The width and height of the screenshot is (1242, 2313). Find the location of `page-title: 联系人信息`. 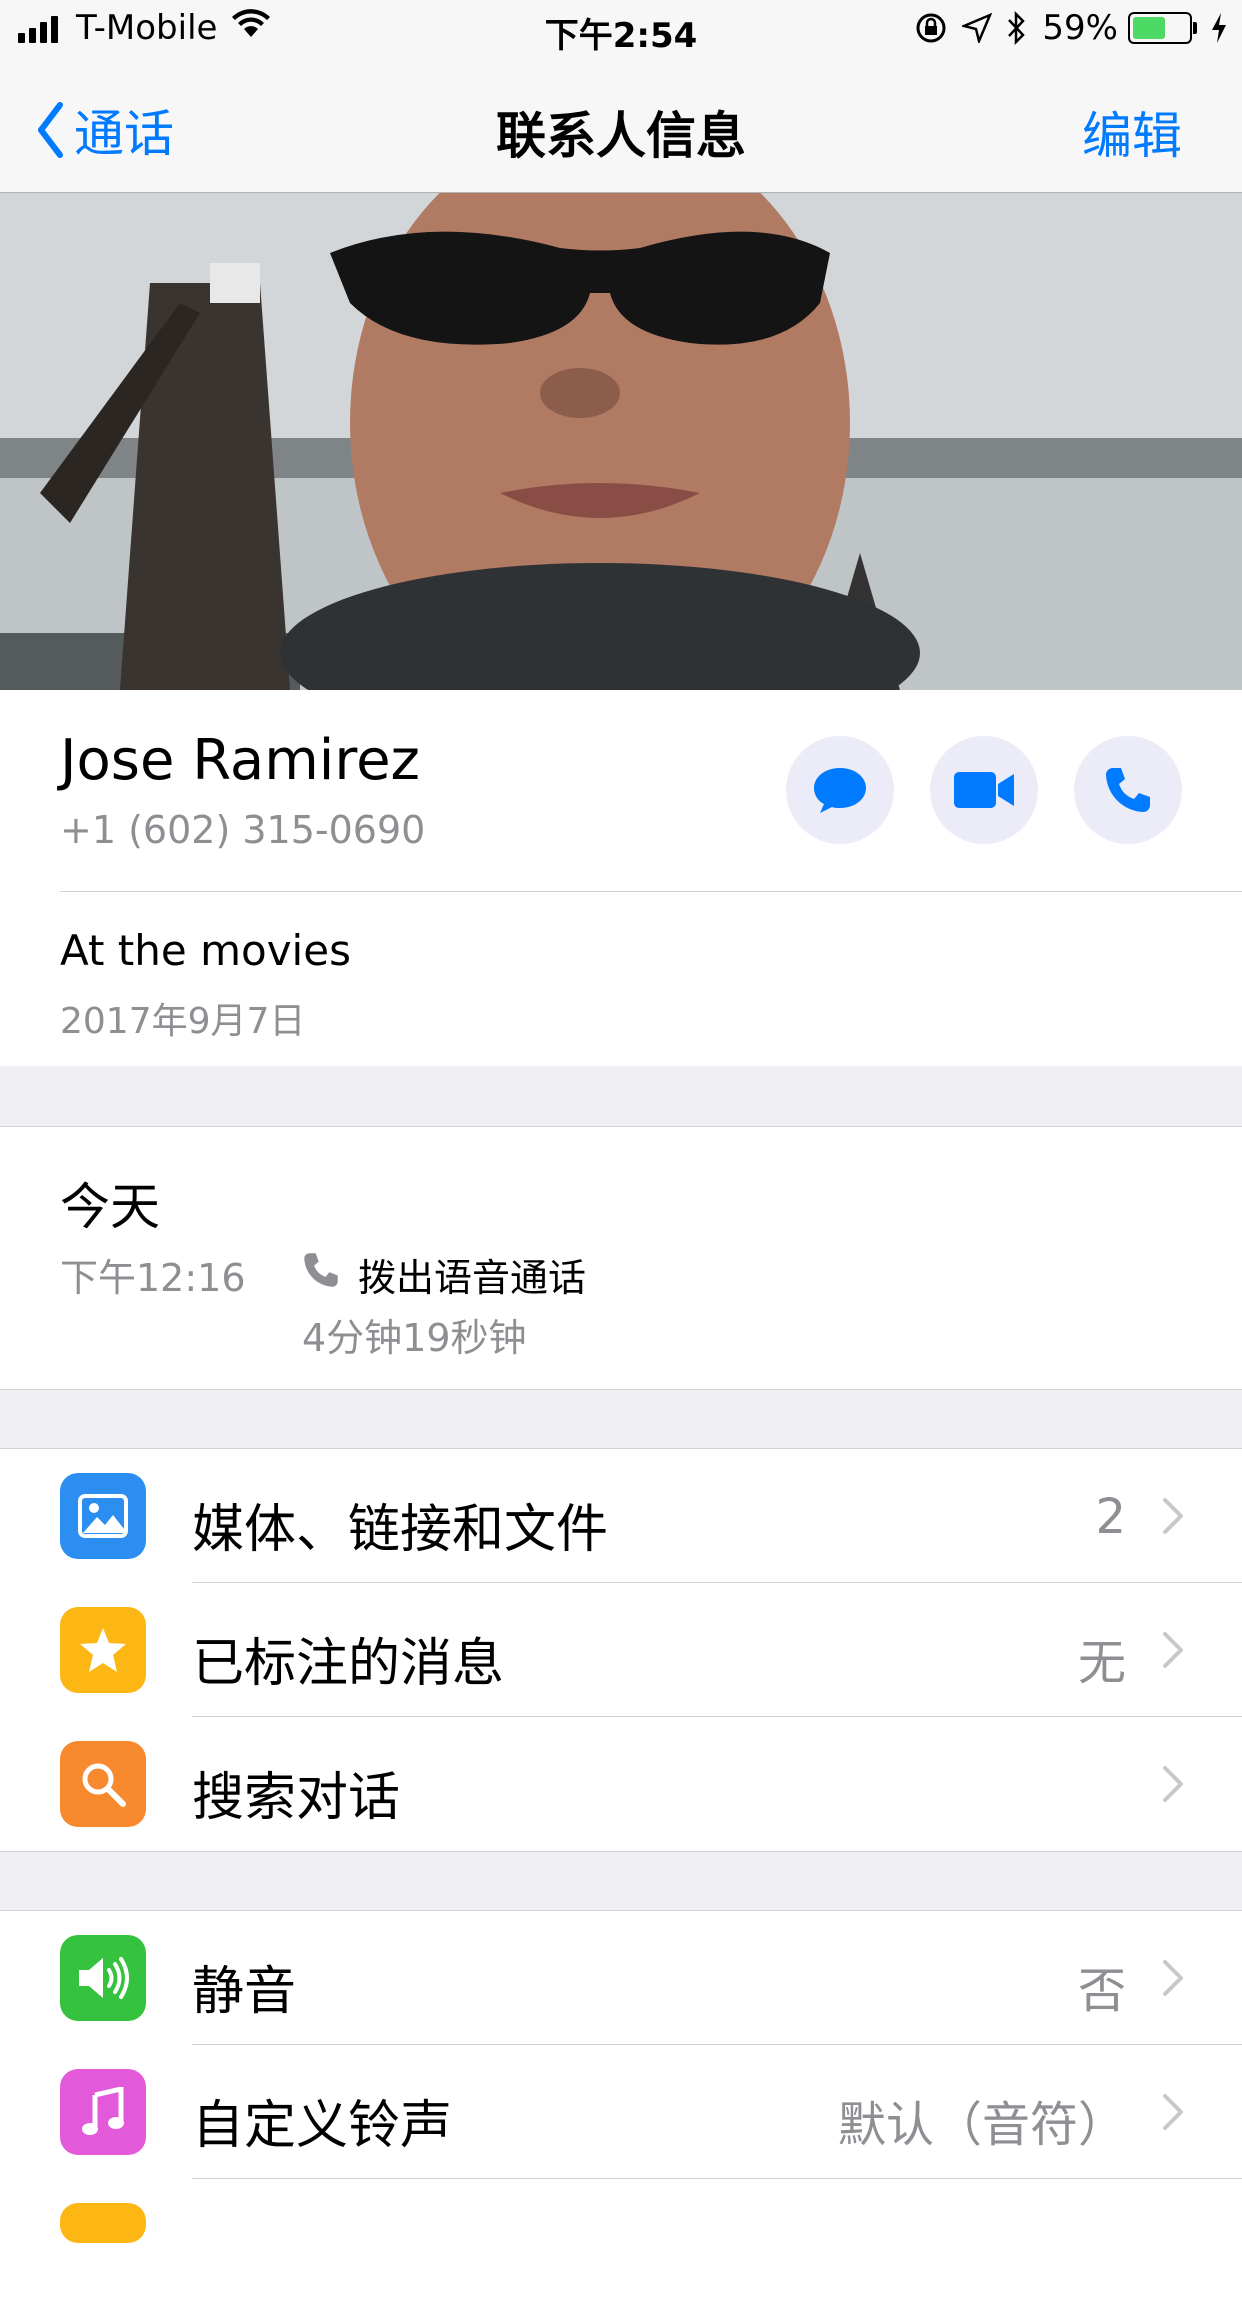

page-title: 联系人信息 is located at coordinates (621, 136).